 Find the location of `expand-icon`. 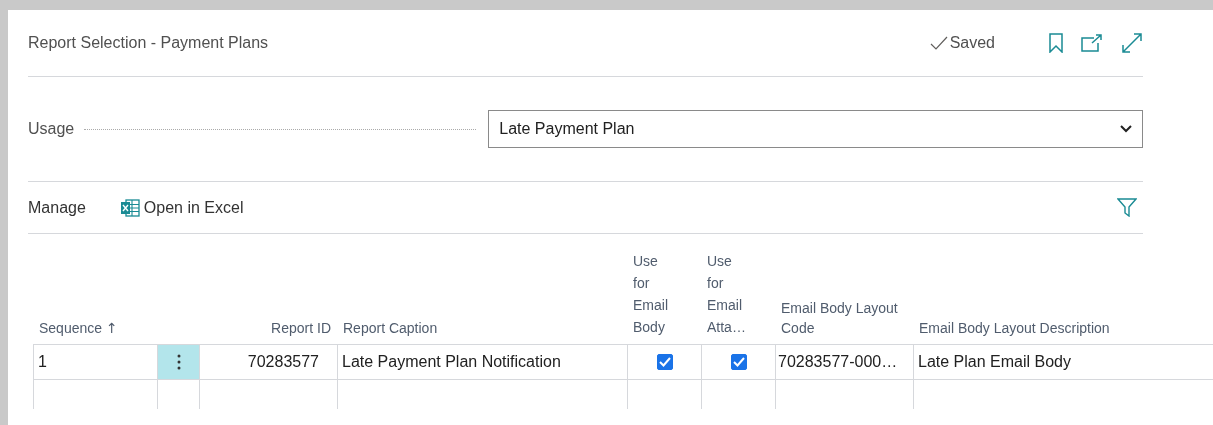

expand-icon is located at coordinates (1132, 43).